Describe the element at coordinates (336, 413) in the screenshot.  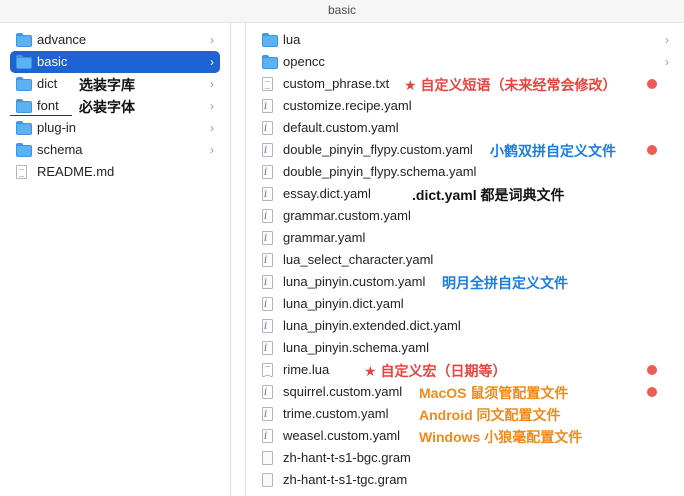
I see `right-item-label: trime.custom.yaml` at that location.